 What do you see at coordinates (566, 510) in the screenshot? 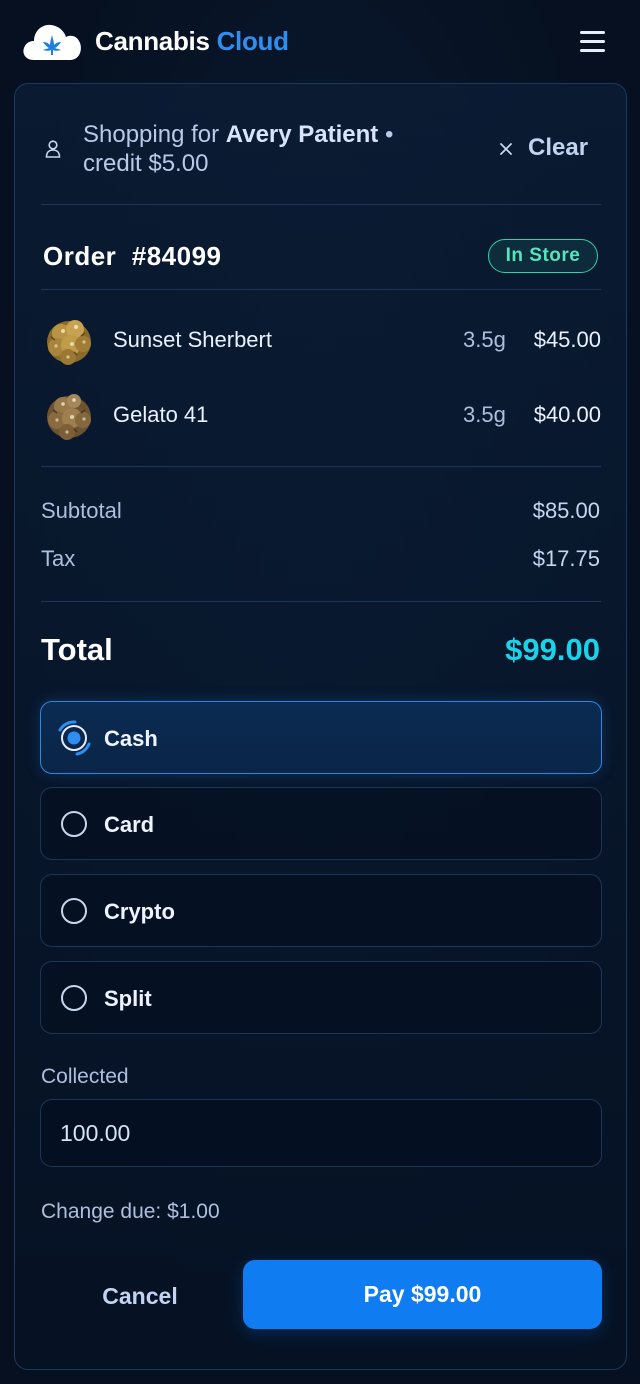
I see `subtotal-value: $85.00` at bounding box center [566, 510].